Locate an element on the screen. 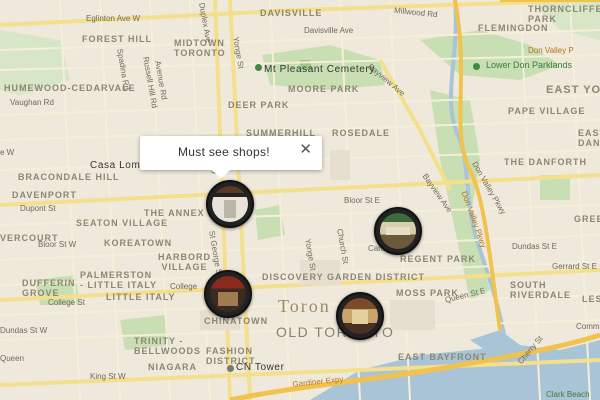  close-icon: ✕ is located at coordinates (305, 150).